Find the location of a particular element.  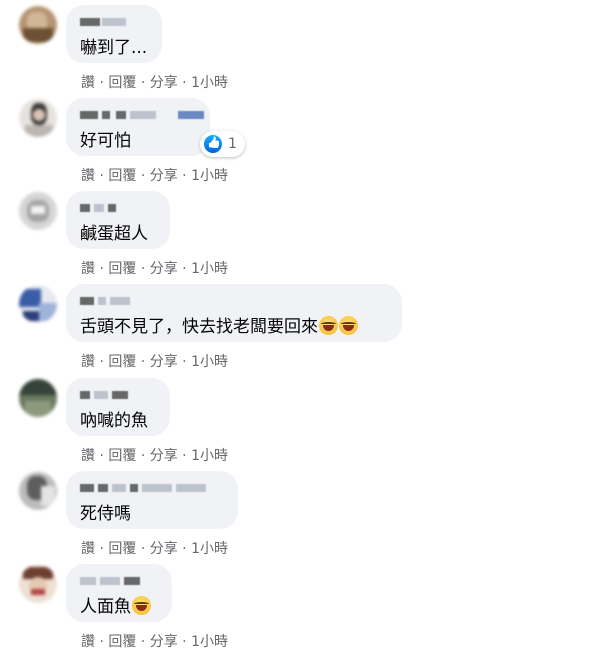

comment-text: 人面魚 is located at coordinates (120, 607).